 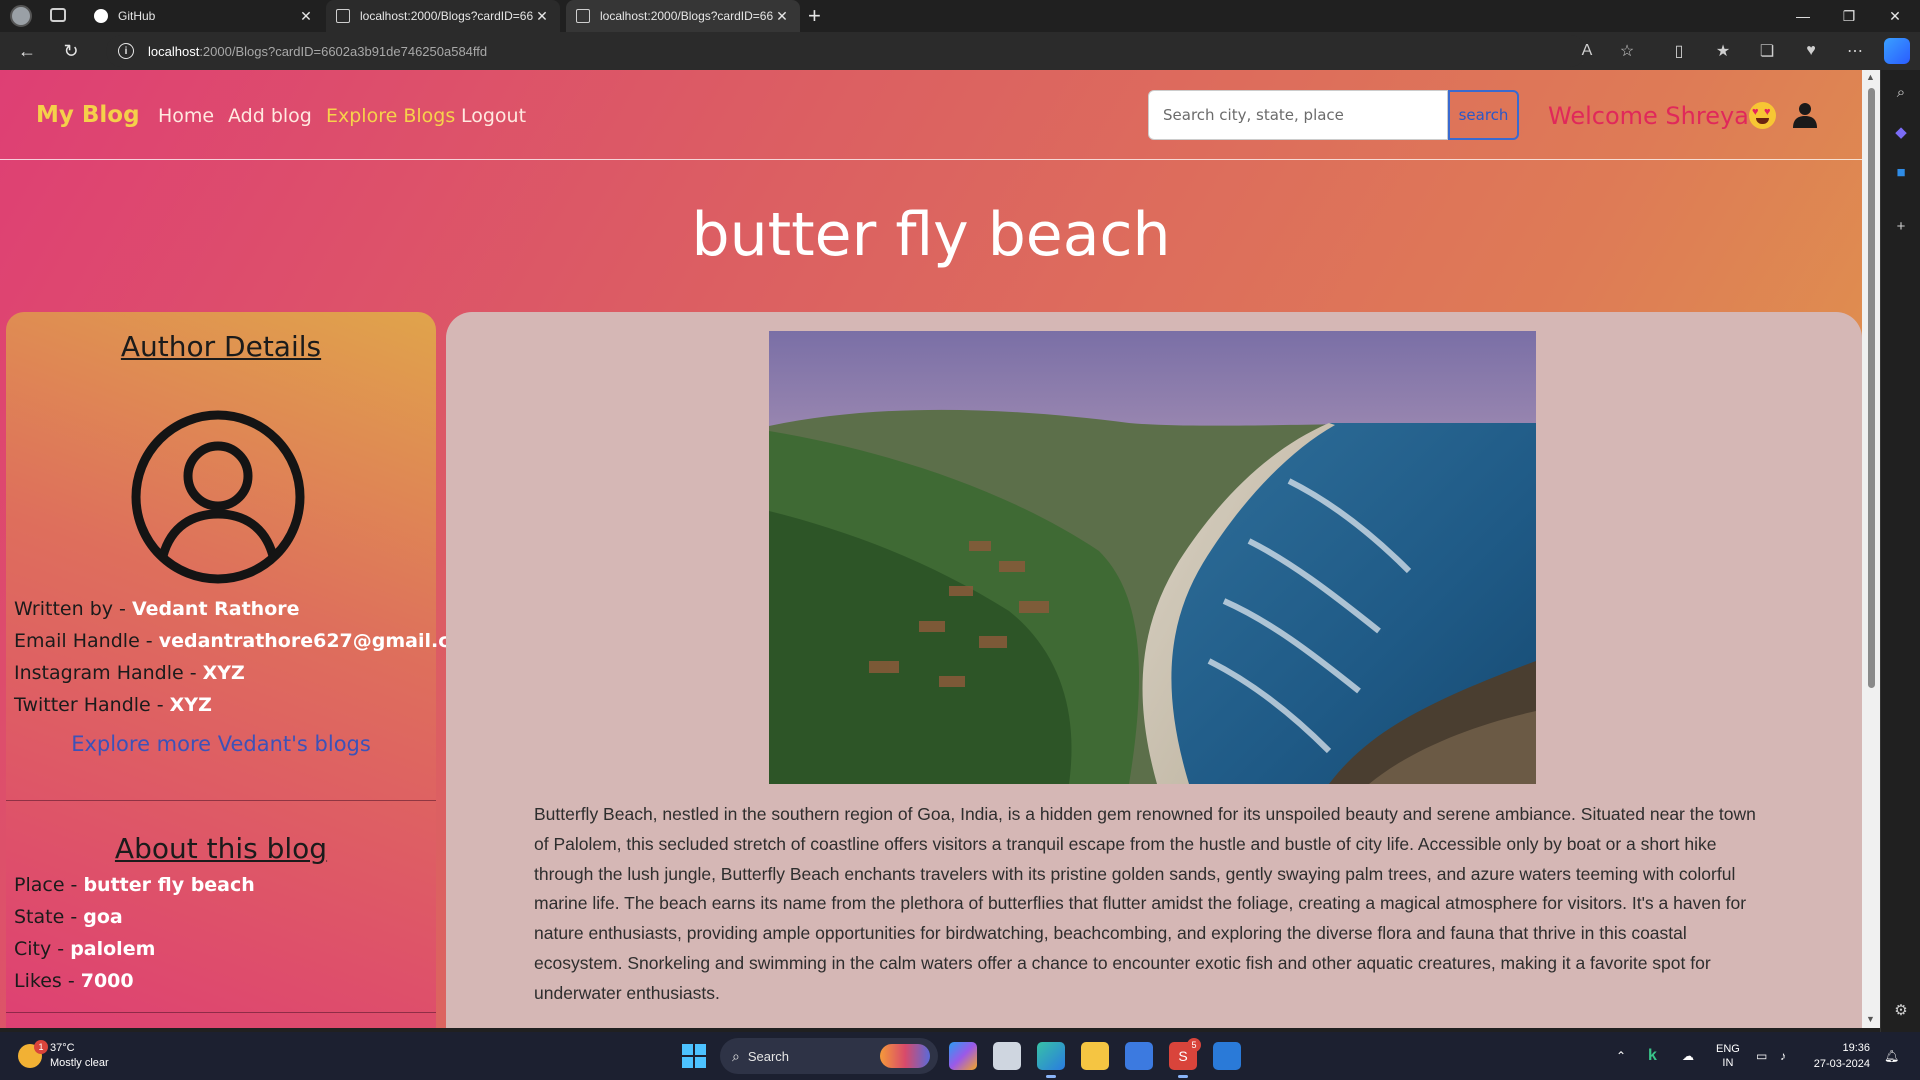 I want to click on favorite-star-icon: ☆, so click(x=1627, y=51).